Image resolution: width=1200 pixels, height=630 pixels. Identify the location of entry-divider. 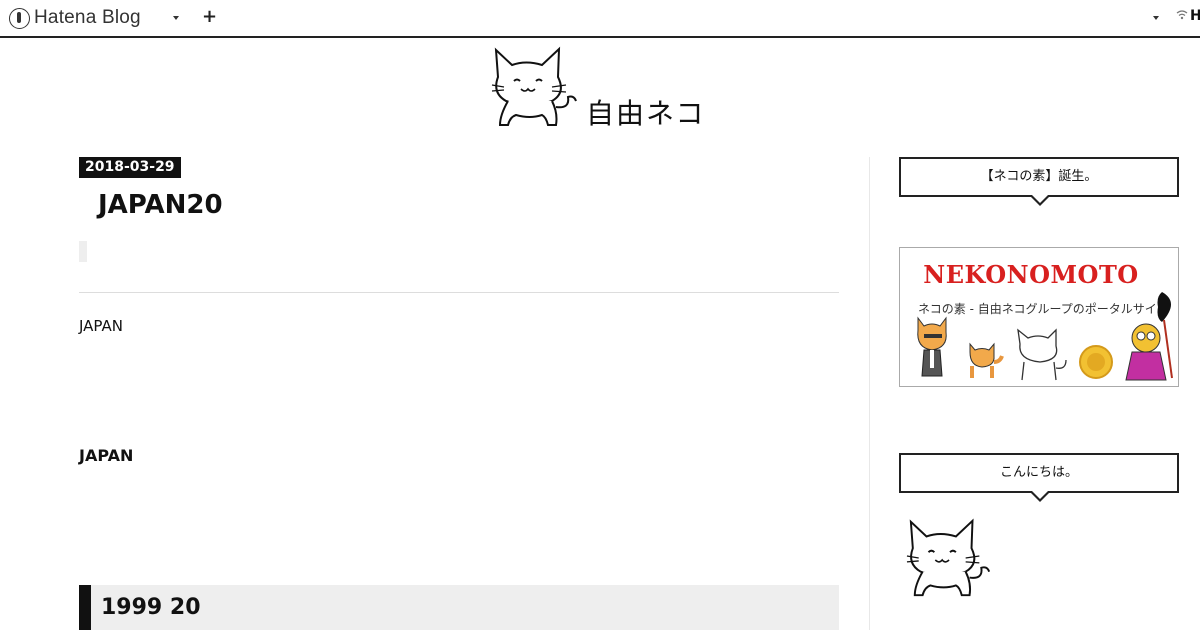
(459, 292).